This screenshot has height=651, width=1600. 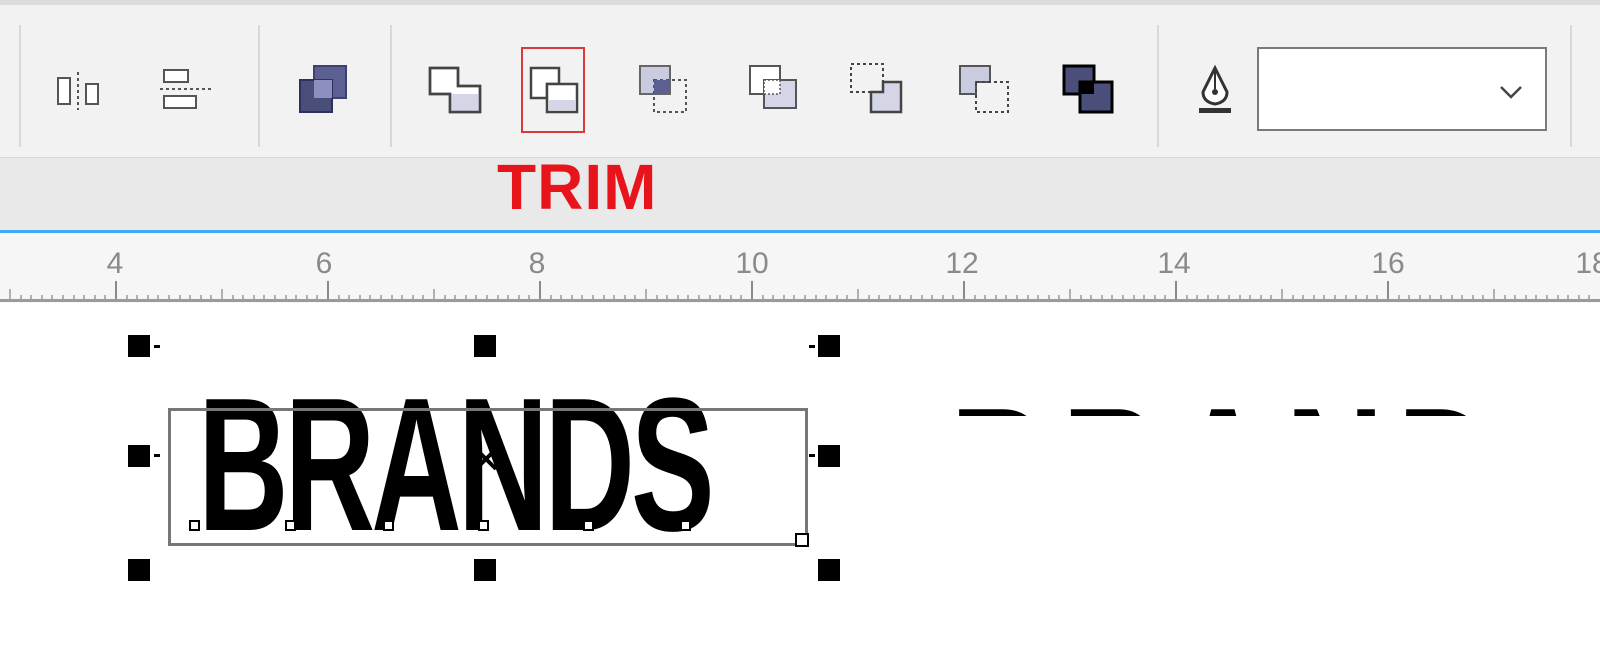 I want to click on weld-icon, so click(x=455, y=90).